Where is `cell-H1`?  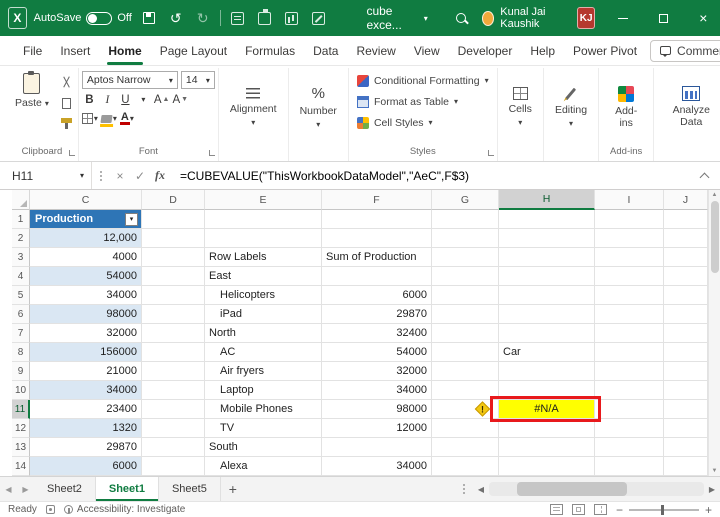 cell-H1 is located at coordinates (547, 219).